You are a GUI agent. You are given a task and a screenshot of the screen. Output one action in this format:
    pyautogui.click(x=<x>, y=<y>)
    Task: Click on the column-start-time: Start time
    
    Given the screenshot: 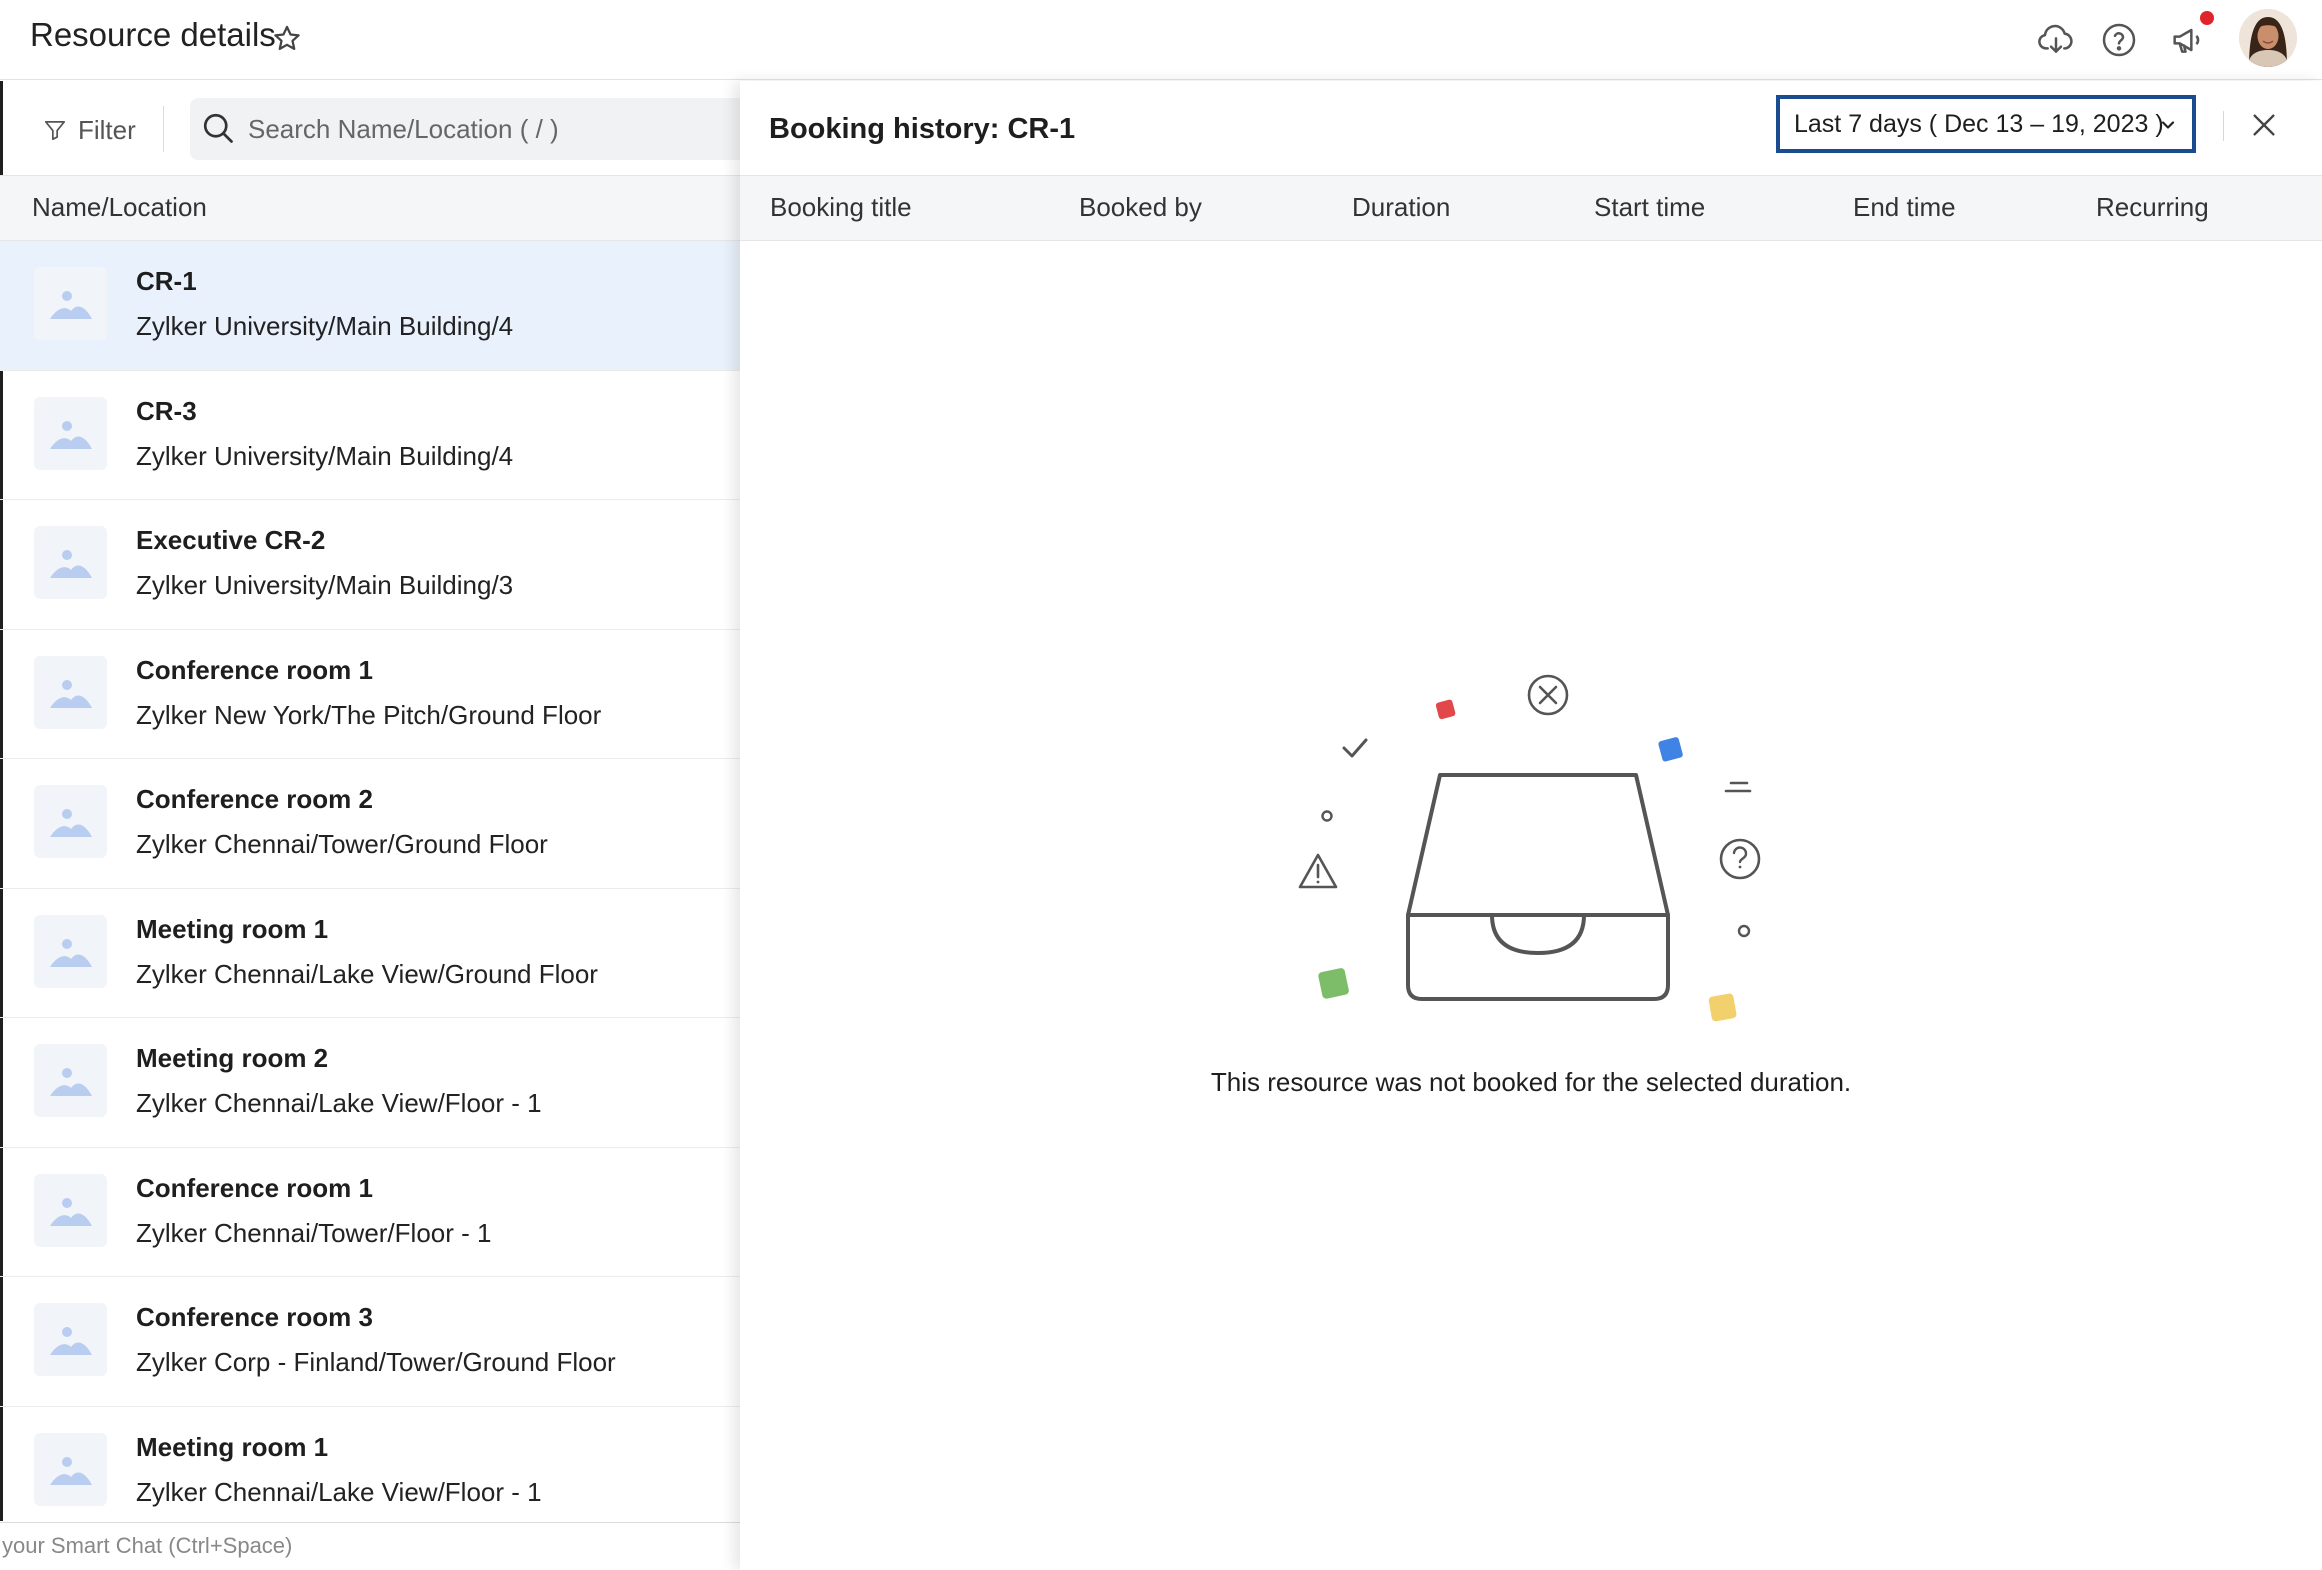 What is the action you would take?
    pyautogui.click(x=1649, y=207)
    